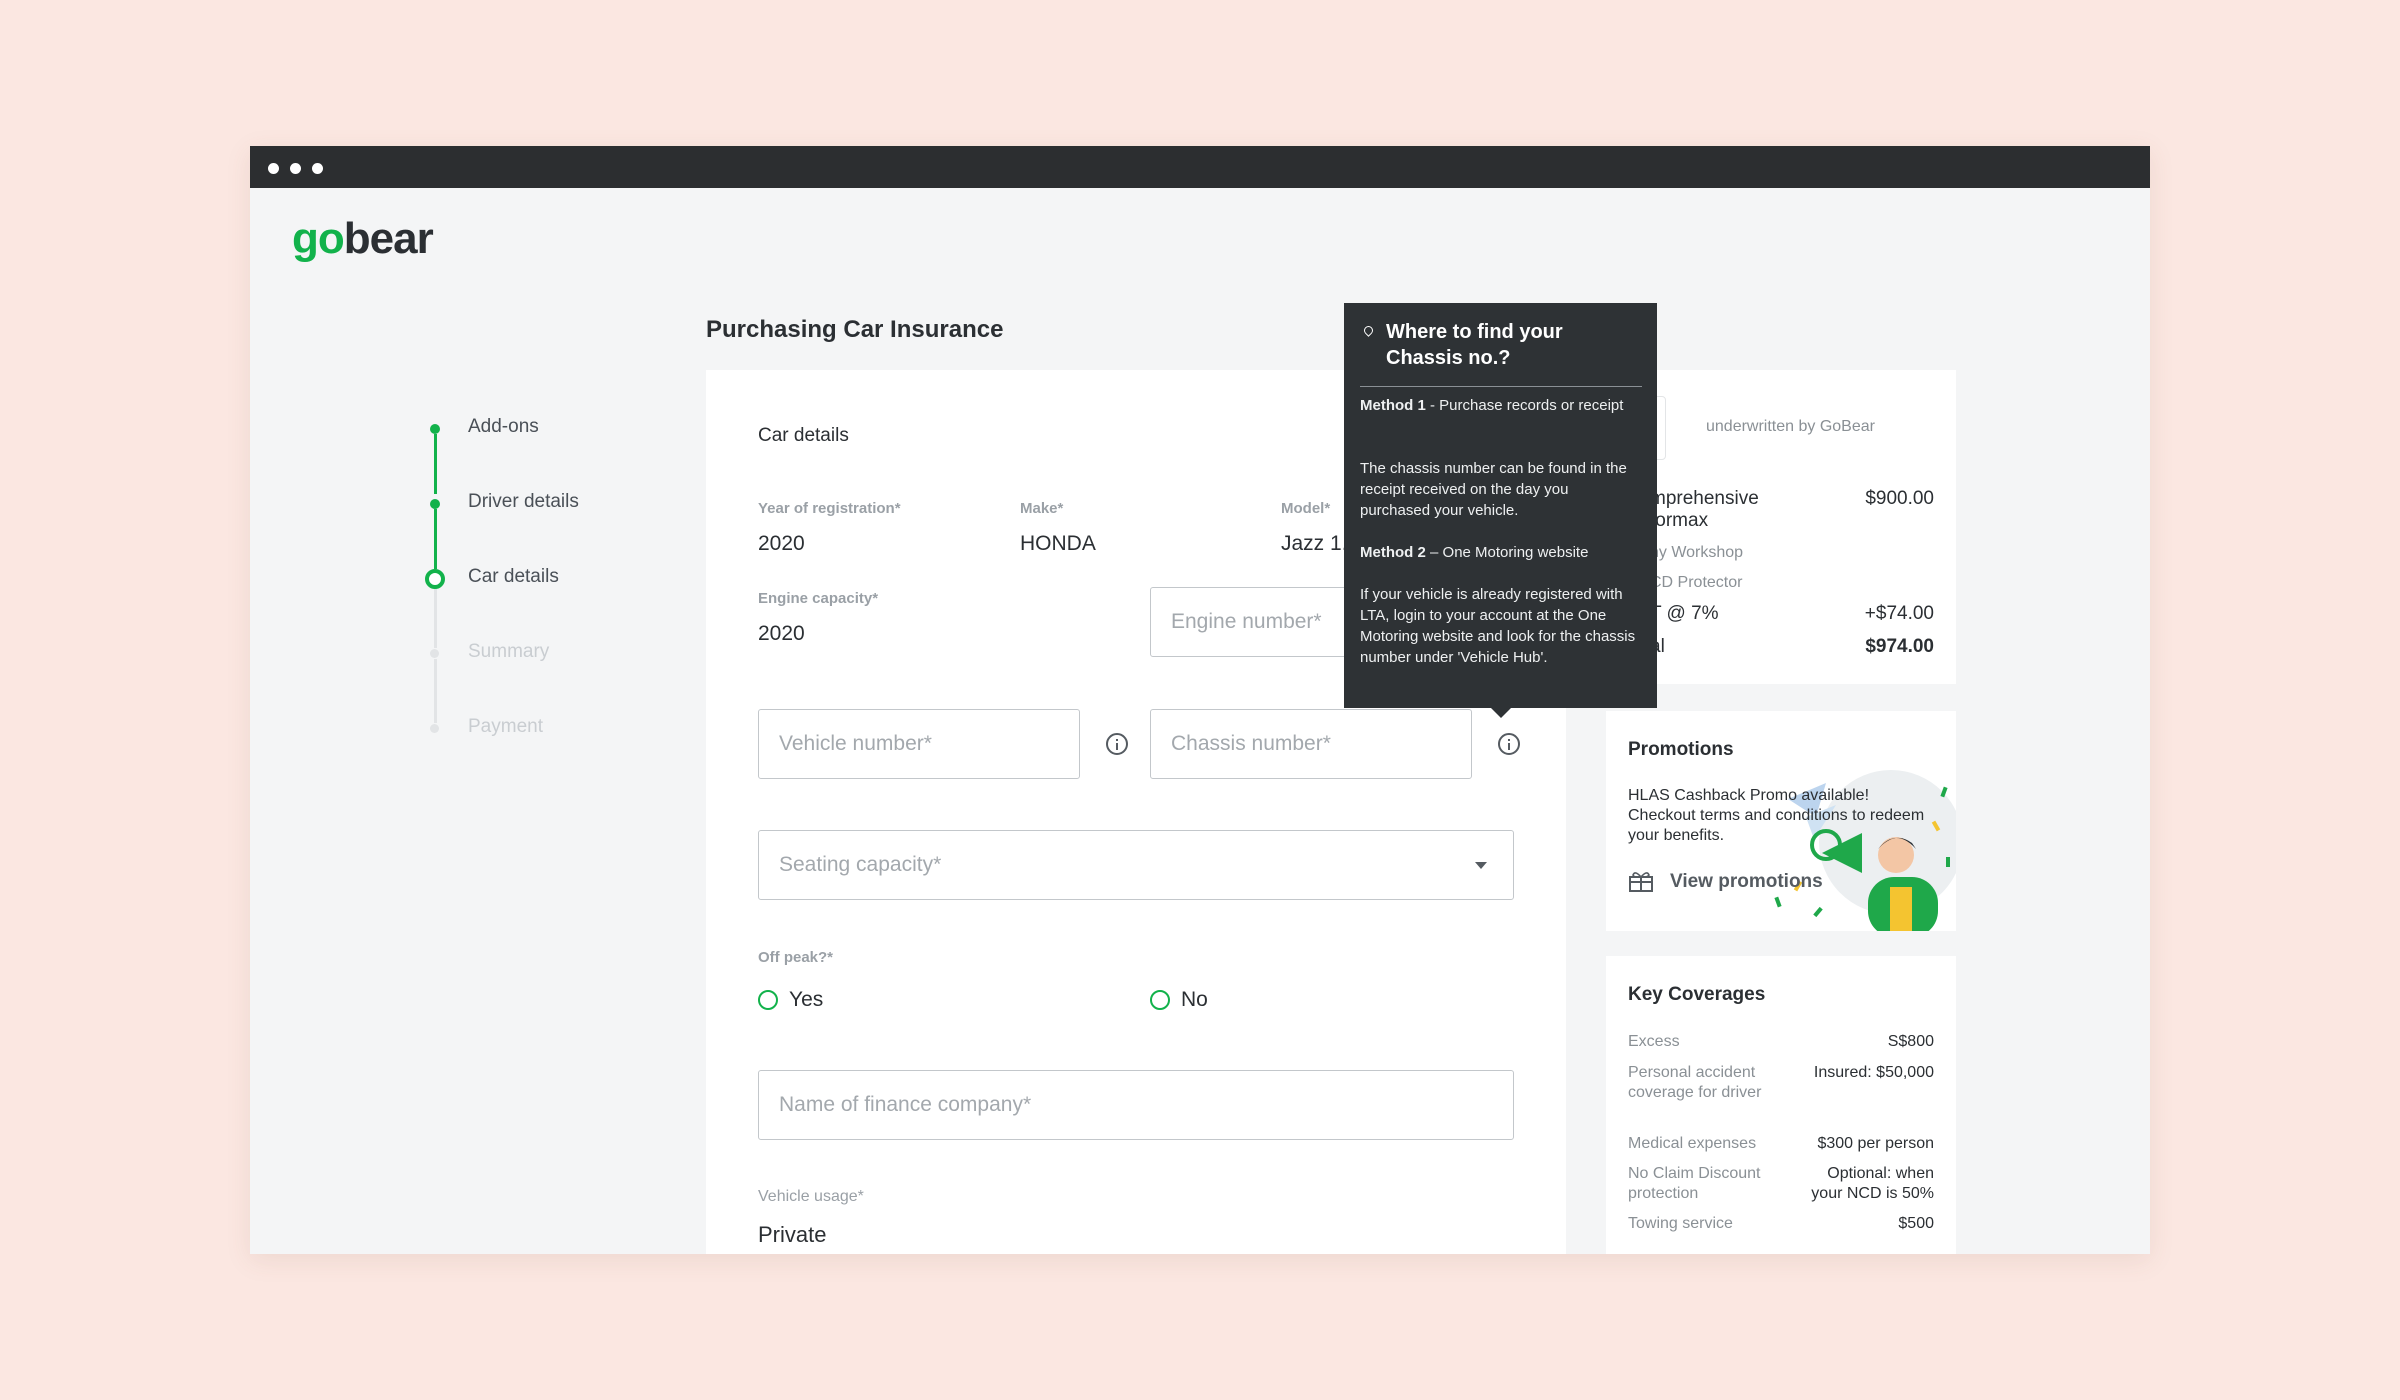 The image size is (2400, 1400). I want to click on select-placeholder: Seating capacity*, so click(860, 864).